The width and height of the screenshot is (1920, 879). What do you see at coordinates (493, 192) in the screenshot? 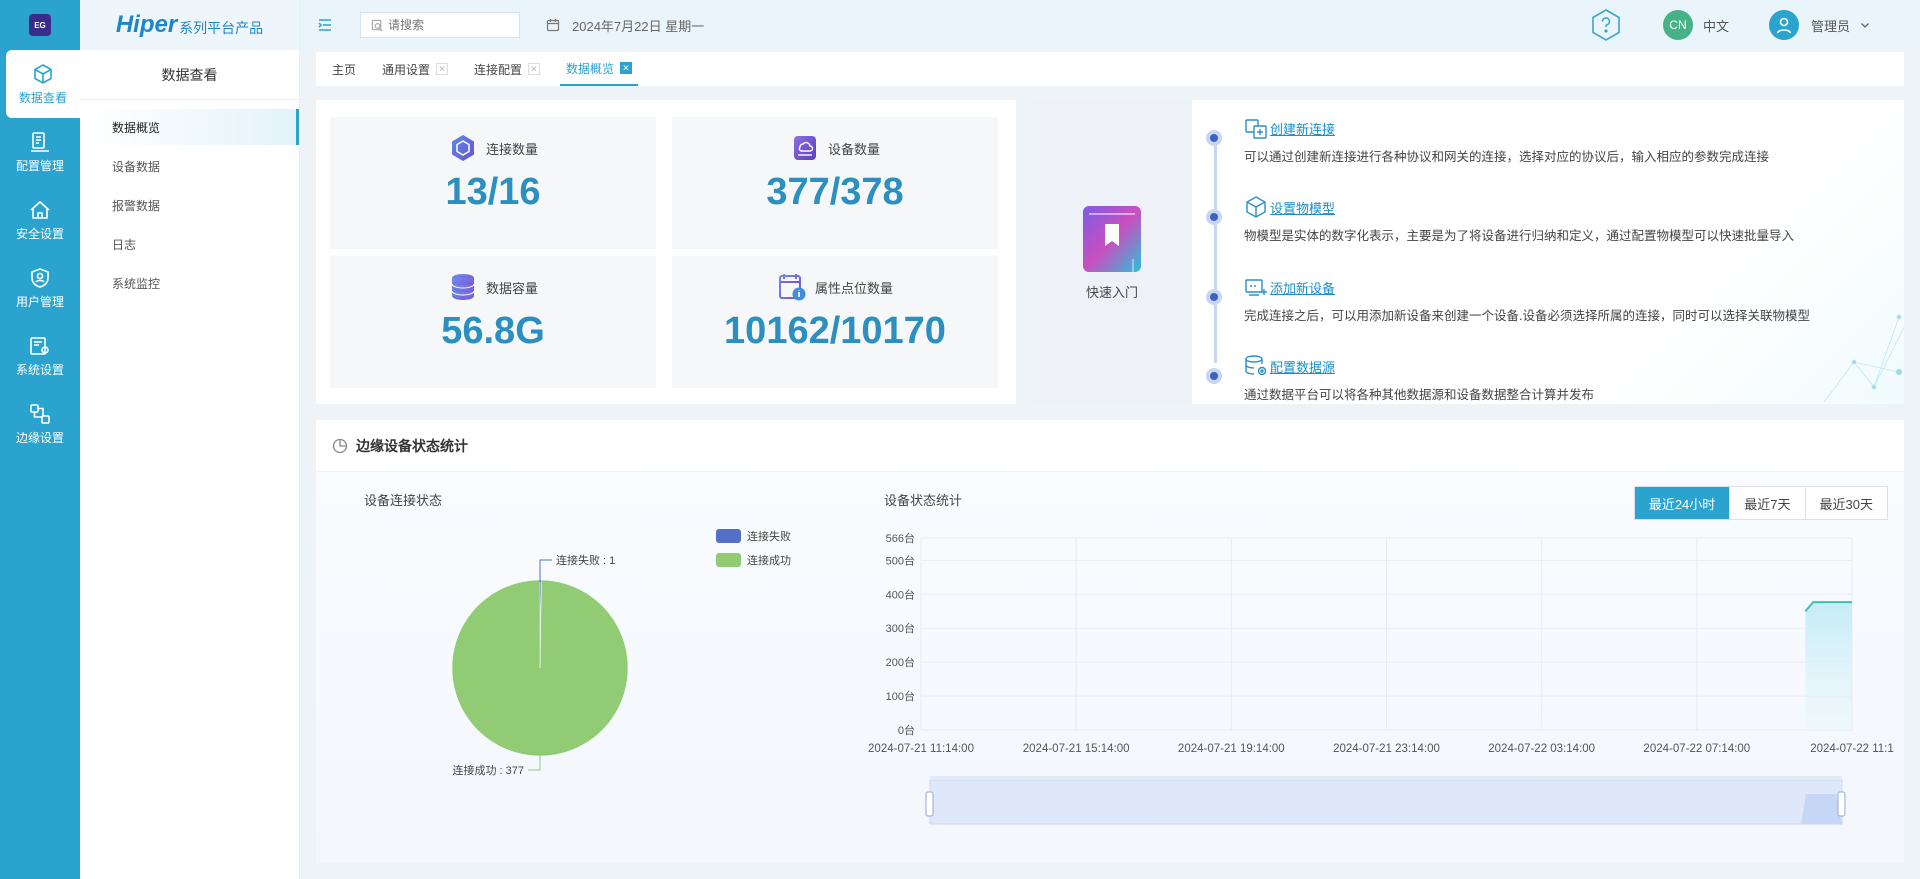
I see `stat-value: 13/16` at bounding box center [493, 192].